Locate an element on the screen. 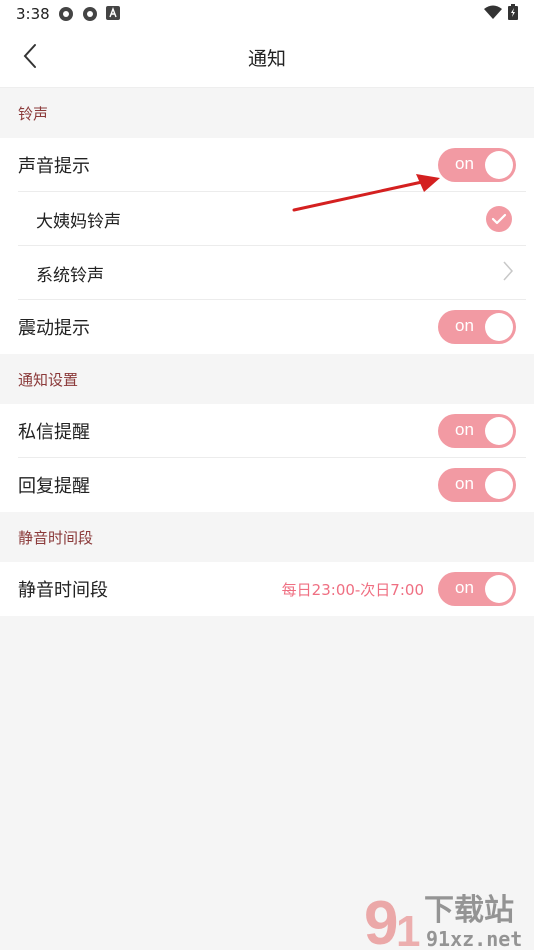 This screenshot has width=534, height=950. app-a-icon is located at coordinates (113, 14).